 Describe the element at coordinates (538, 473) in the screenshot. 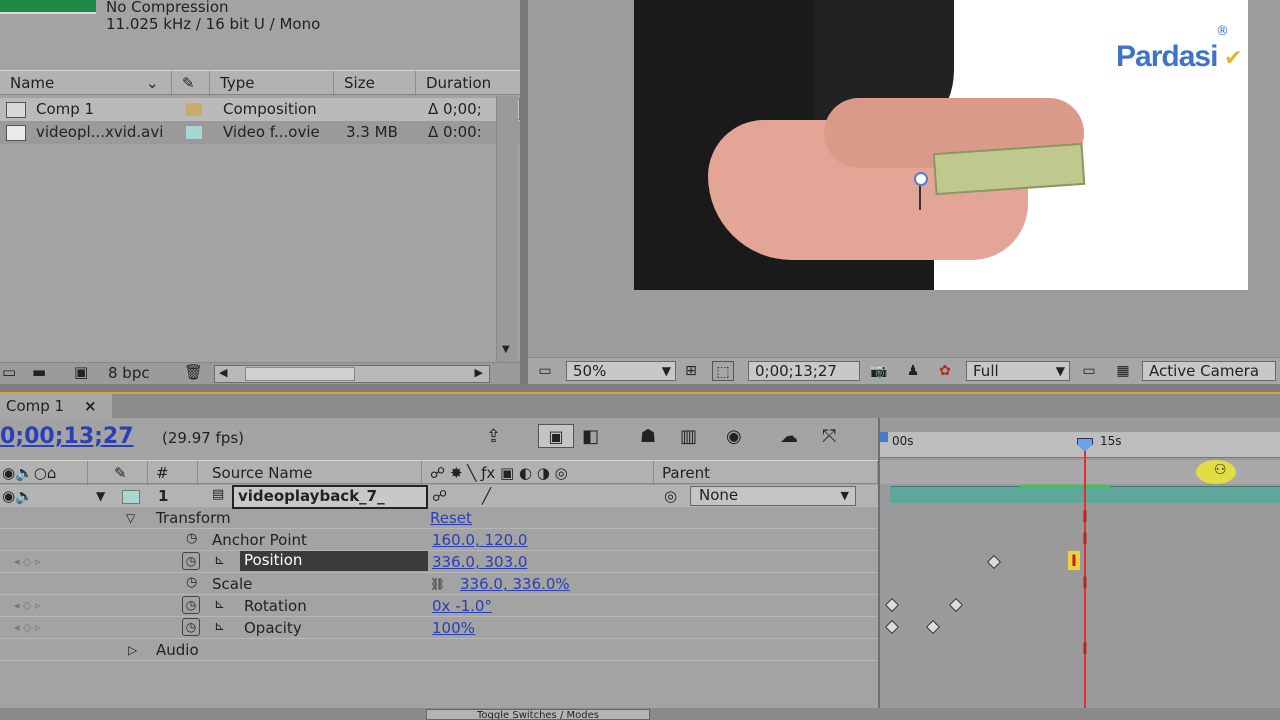

I see `switches-icons: ☍ ✸ ╲ ƒx ▣ ◐ ◑ ◎` at that location.